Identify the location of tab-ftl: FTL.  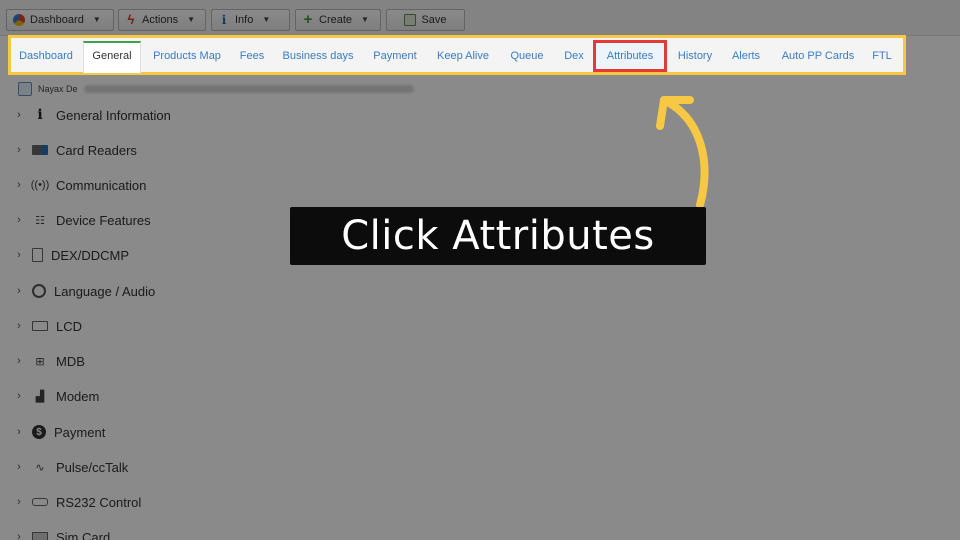
(882, 56).